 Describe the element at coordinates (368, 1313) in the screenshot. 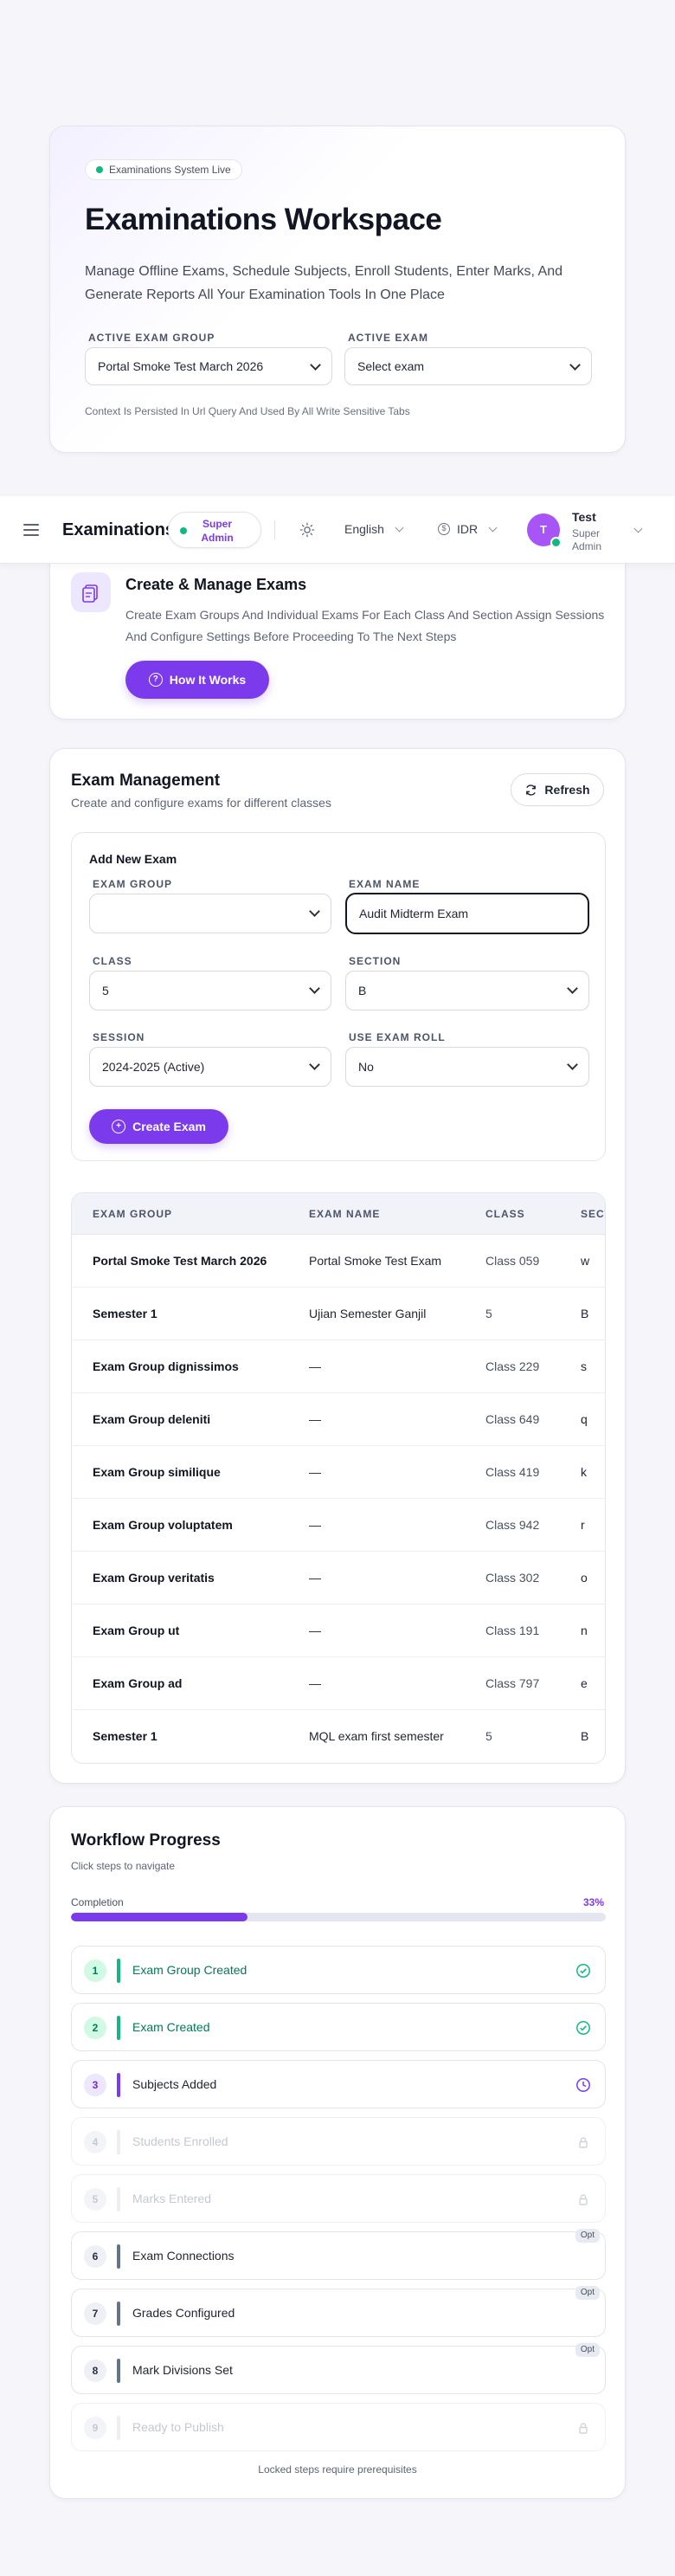

I see `cell-exam-name: Ujian Semester Ganjil` at that location.